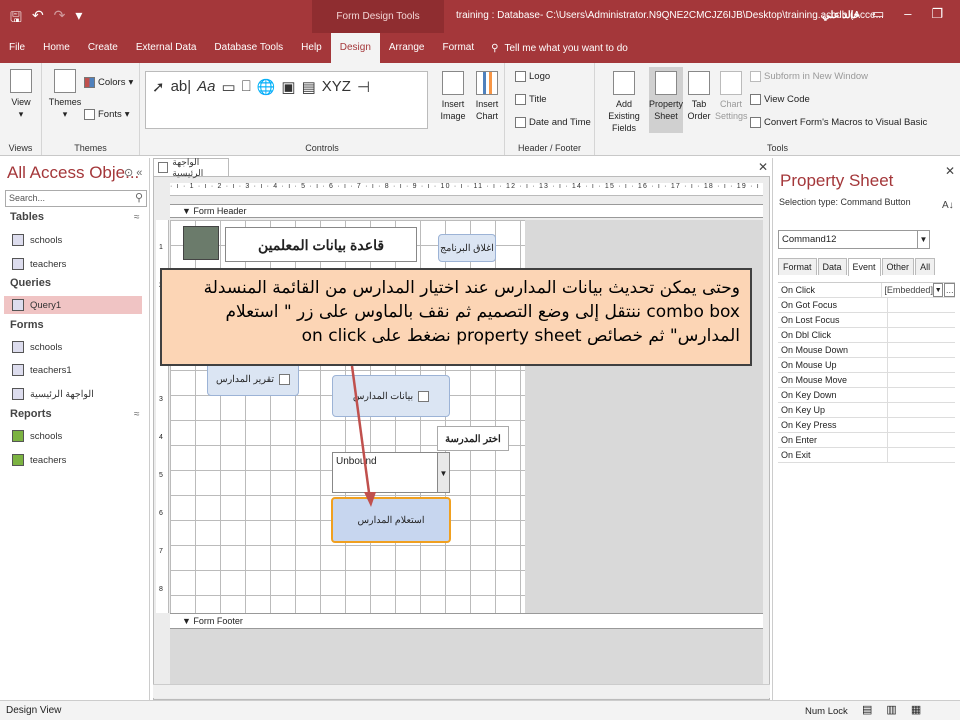  What do you see at coordinates (866, 425) in the screenshot?
I see `property-row: On Key Press` at bounding box center [866, 425].